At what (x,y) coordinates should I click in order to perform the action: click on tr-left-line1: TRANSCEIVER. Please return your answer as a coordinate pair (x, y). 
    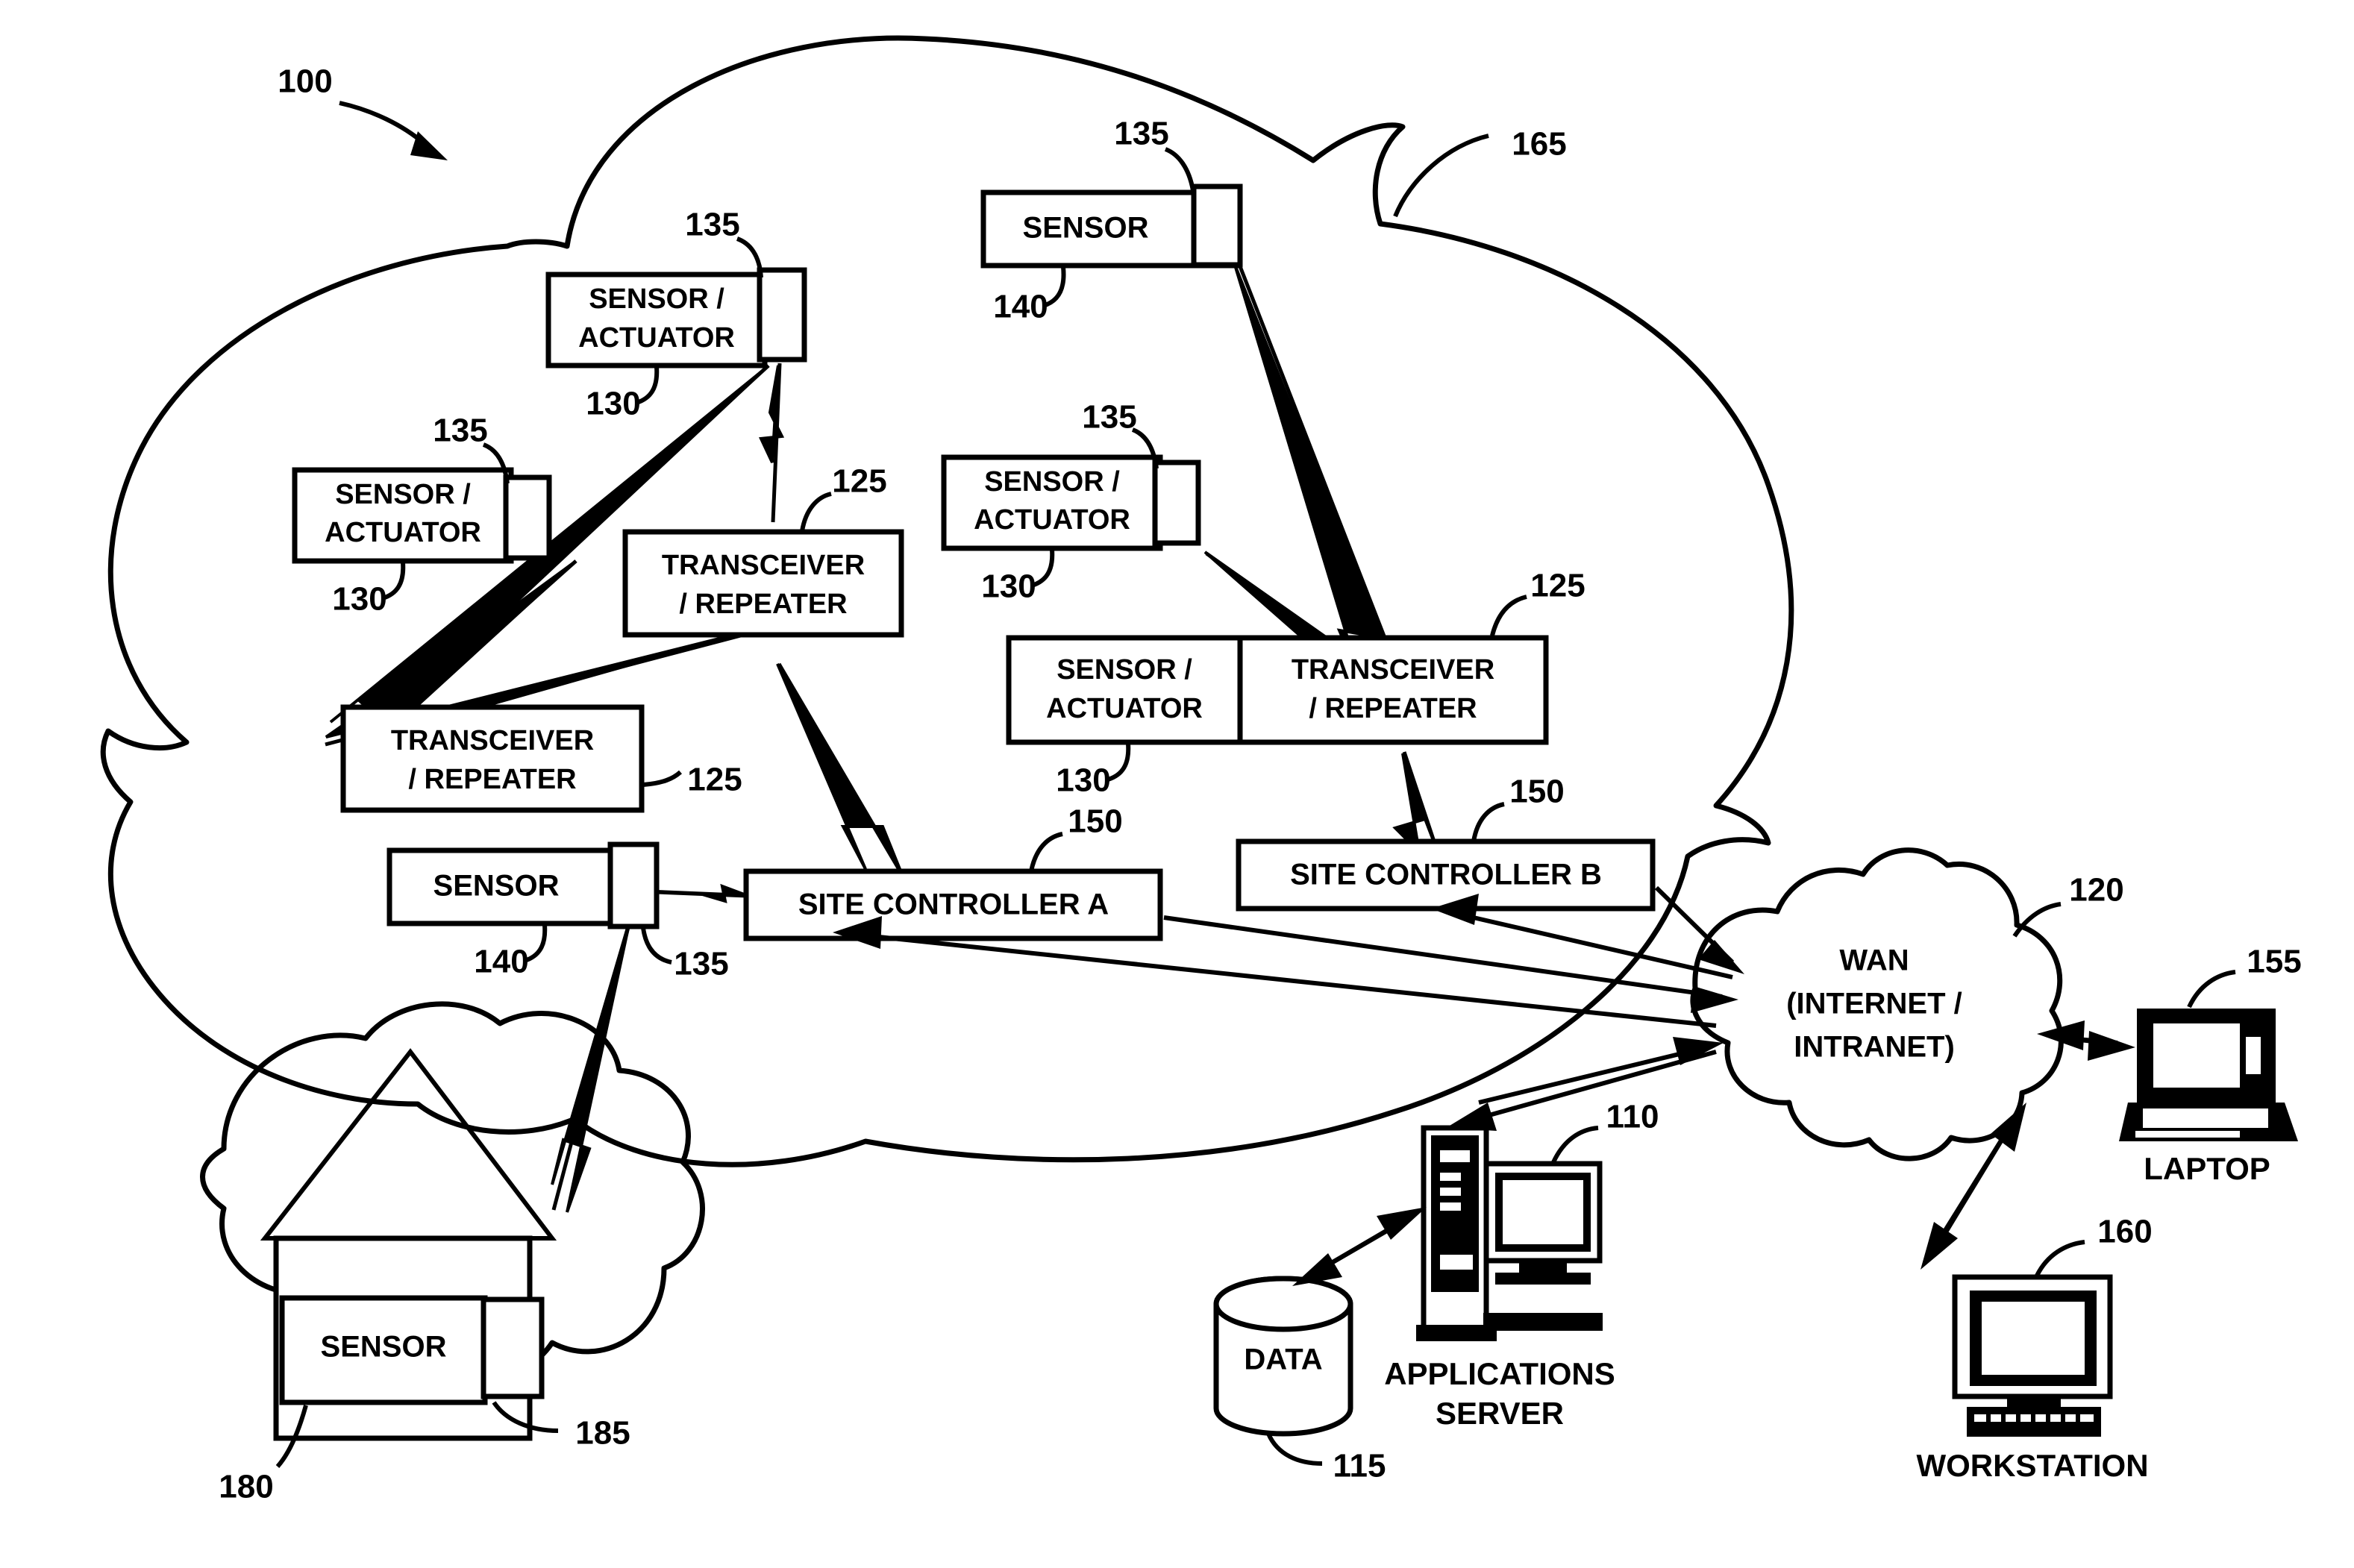
    Looking at the image, I should click on (493, 740).